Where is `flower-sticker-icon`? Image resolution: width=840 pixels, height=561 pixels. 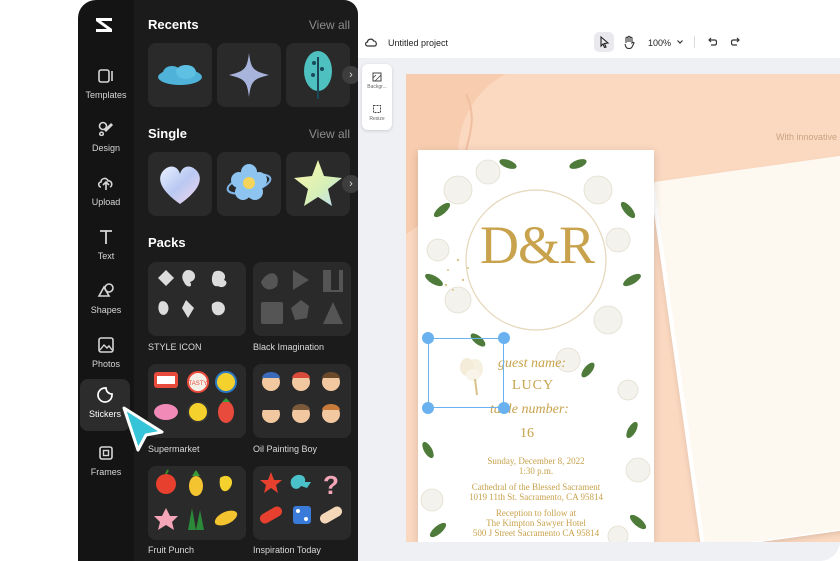
flower-sticker-icon is located at coordinates (249, 182).